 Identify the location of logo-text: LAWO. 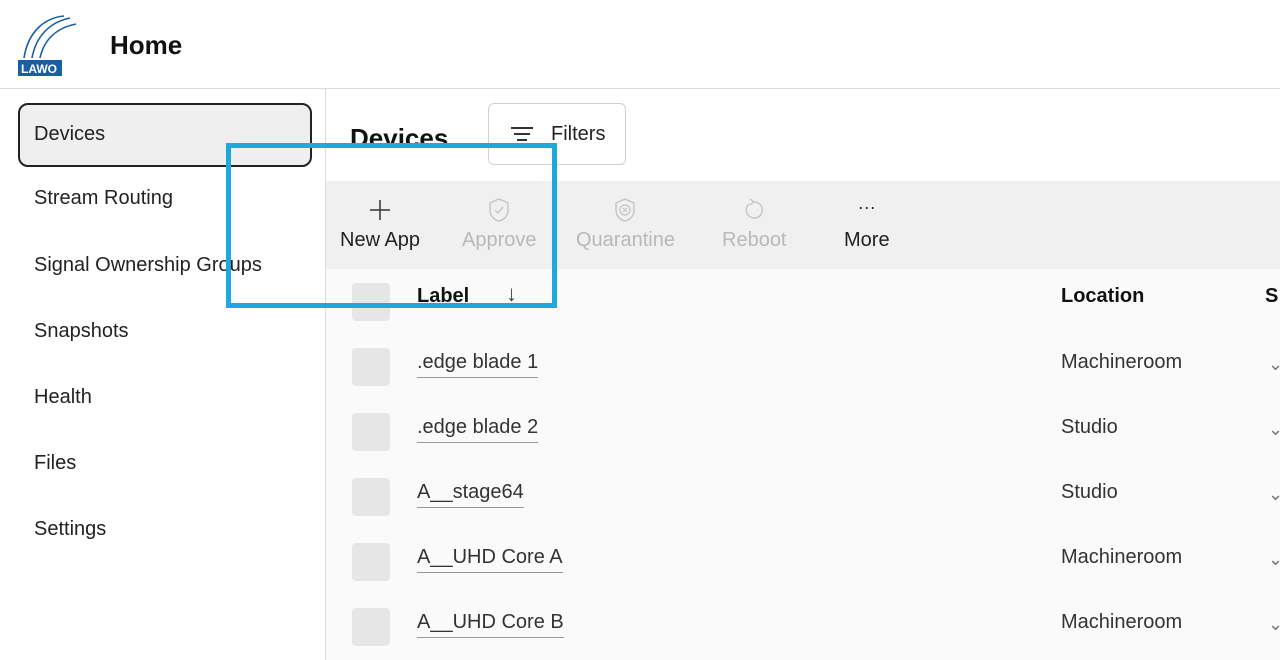
(39, 69).